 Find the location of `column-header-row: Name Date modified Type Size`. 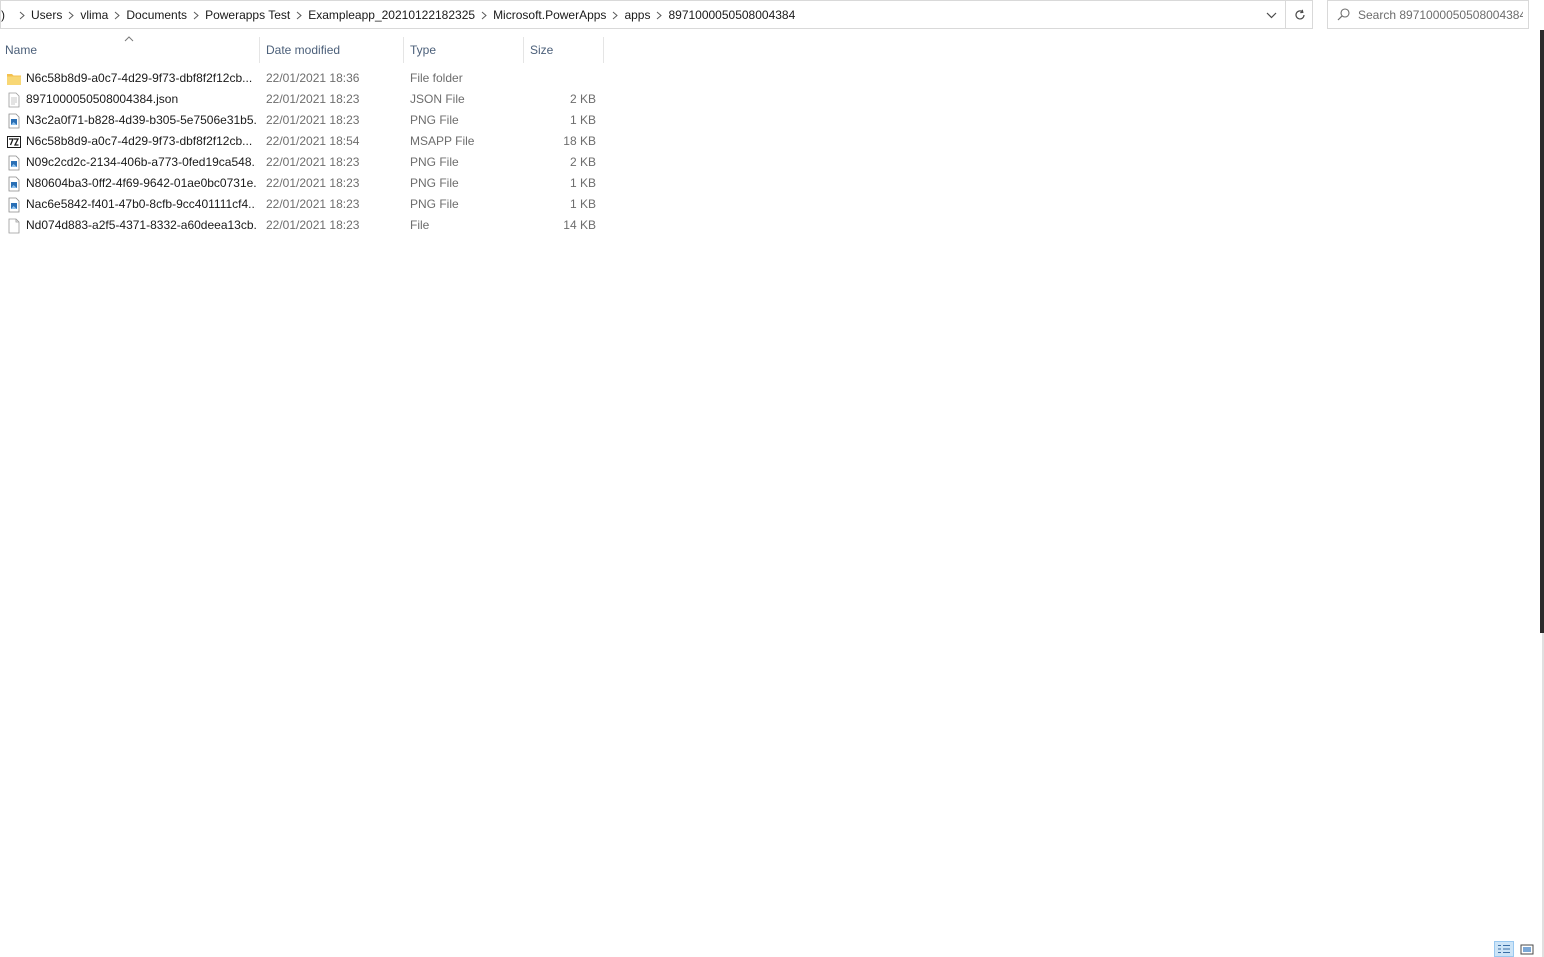

column-header-row: Name Date modified Type Size is located at coordinates (305, 49).